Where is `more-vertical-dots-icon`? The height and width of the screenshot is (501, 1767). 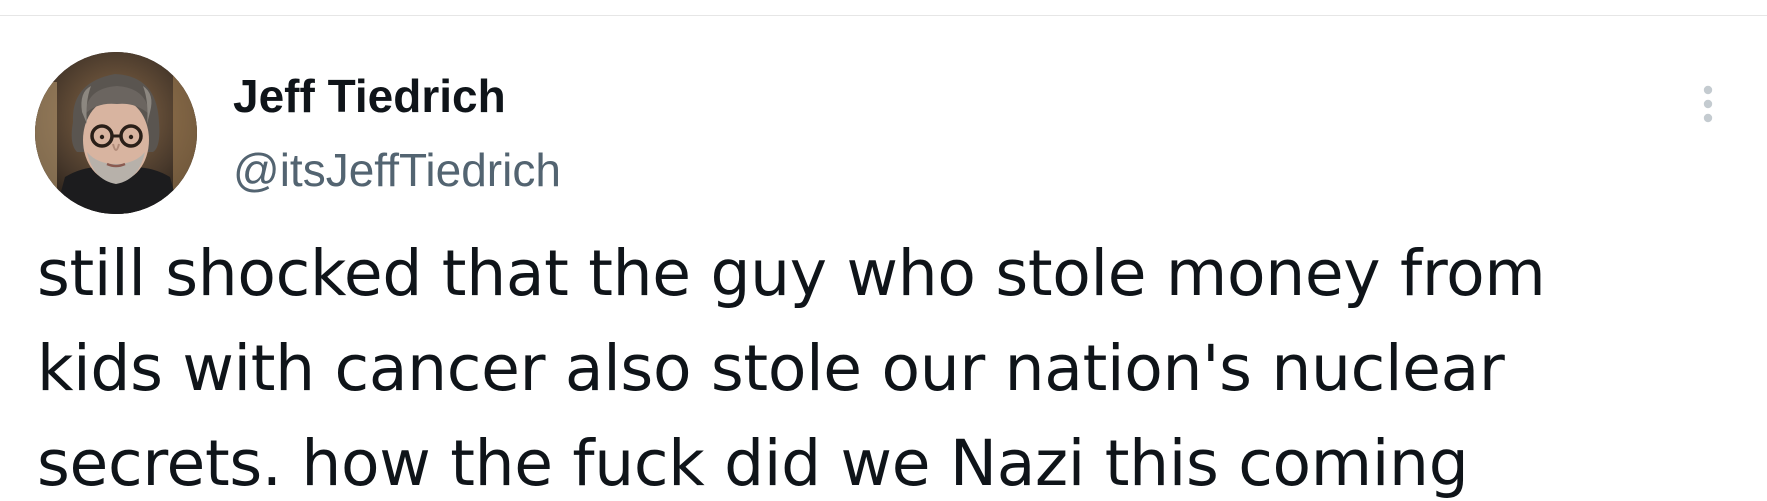 more-vertical-dots-icon is located at coordinates (1708, 104).